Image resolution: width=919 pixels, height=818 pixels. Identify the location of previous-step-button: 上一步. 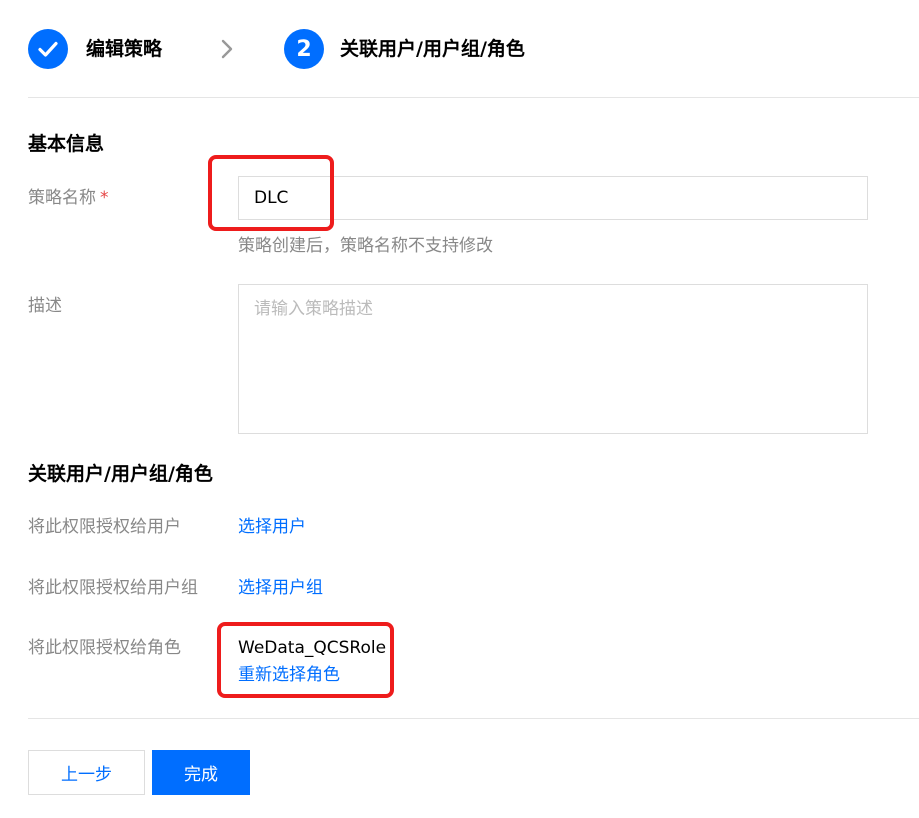
(86, 772).